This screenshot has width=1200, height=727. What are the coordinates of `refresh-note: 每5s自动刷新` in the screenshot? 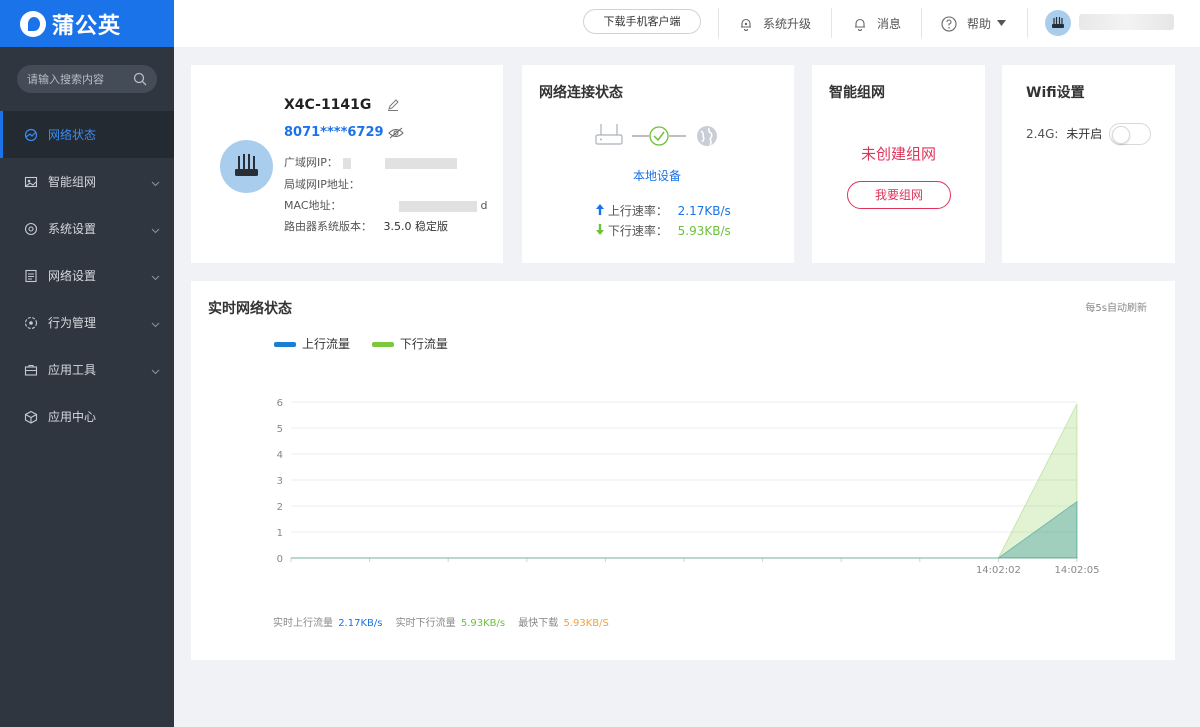 It's located at (1116, 308).